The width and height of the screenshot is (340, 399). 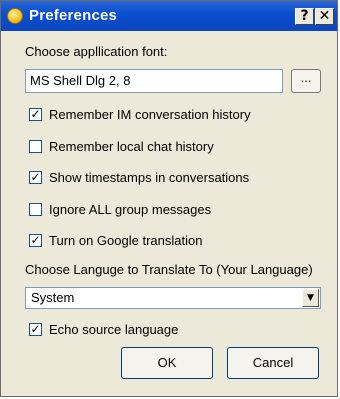 I want to click on option-label: Echo source language, so click(x=114, y=329).